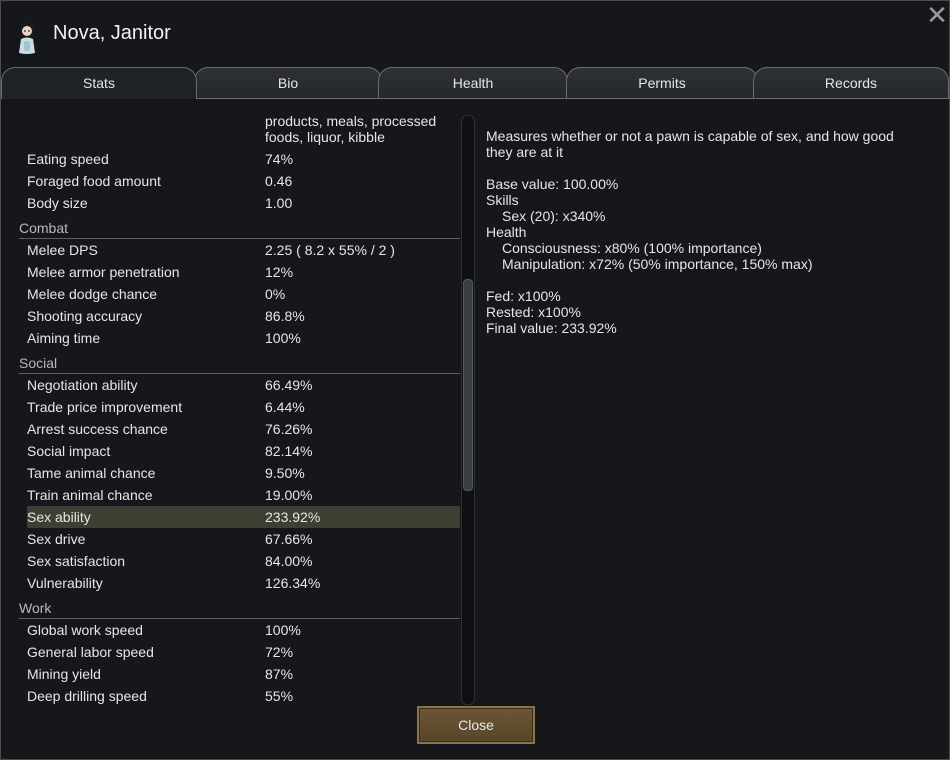 Image resolution: width=950 pixels, height=760 pixels. I want to click on stat-value: 82.14%, so click(289, 451).